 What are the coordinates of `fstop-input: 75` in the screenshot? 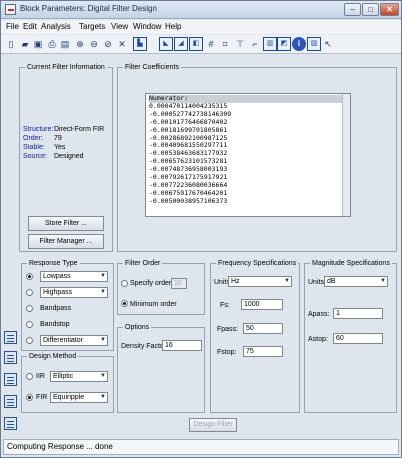 It's located at (263, 351).